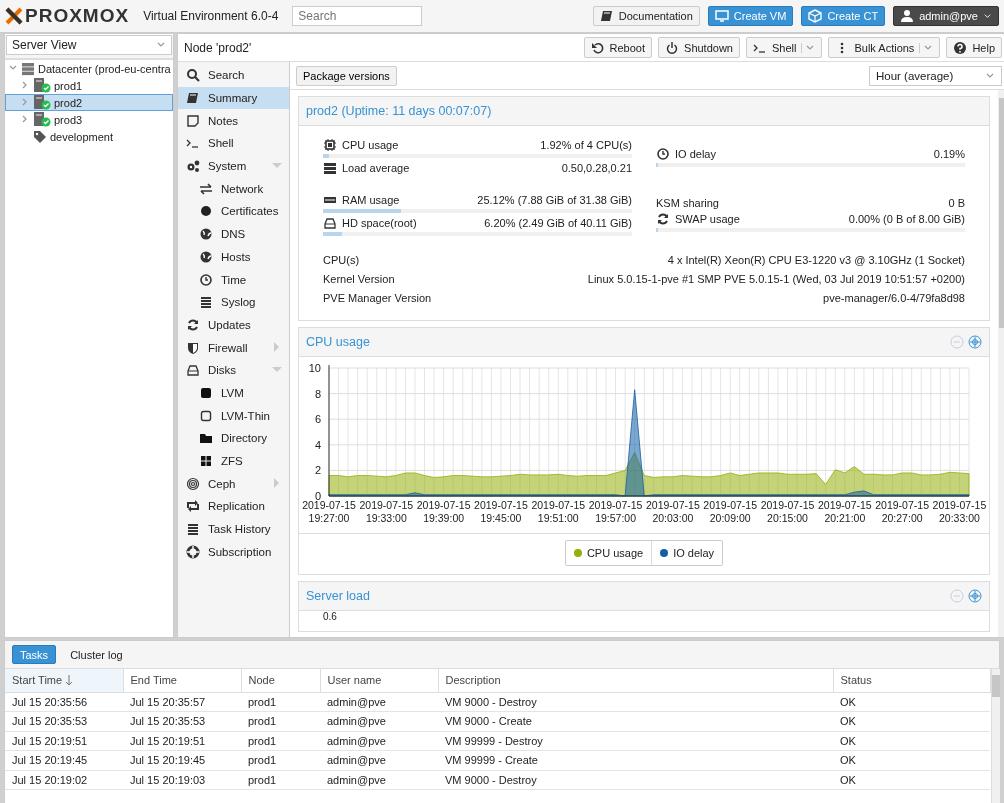 The image size is (1004, 803). I want to click on hdd-icon, so click(193, 370).